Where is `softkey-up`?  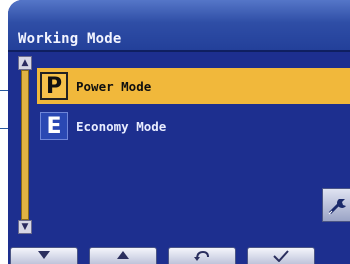 softkey-up is located at coordinates (123, 255).